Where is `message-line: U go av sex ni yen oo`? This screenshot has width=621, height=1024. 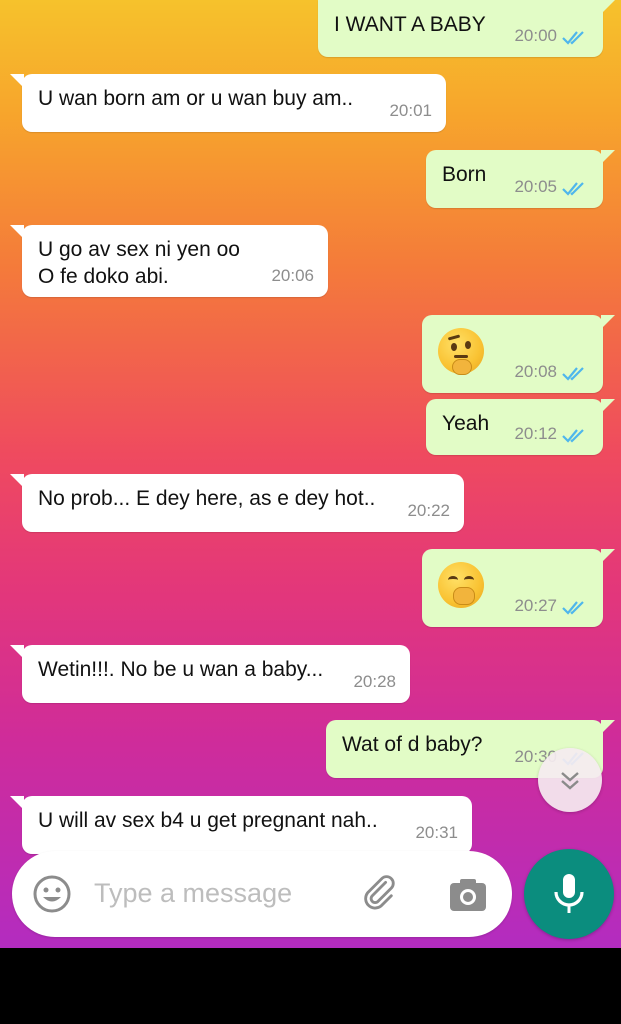 message-line: U go av sex ni yen oo is located at coordinates (139, 249).